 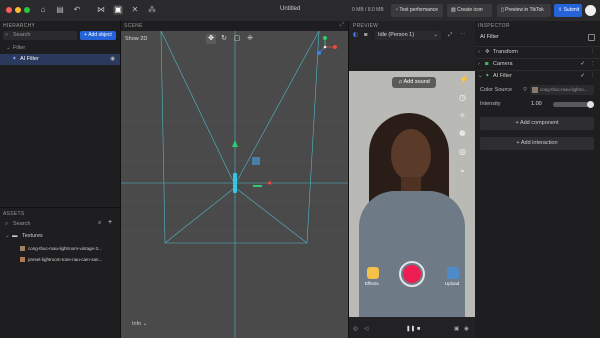 What do you see at coordinates (355, 35) in the screenshot?
I see `preview-mode-icon: ◧` at bounding box center [355, 35].